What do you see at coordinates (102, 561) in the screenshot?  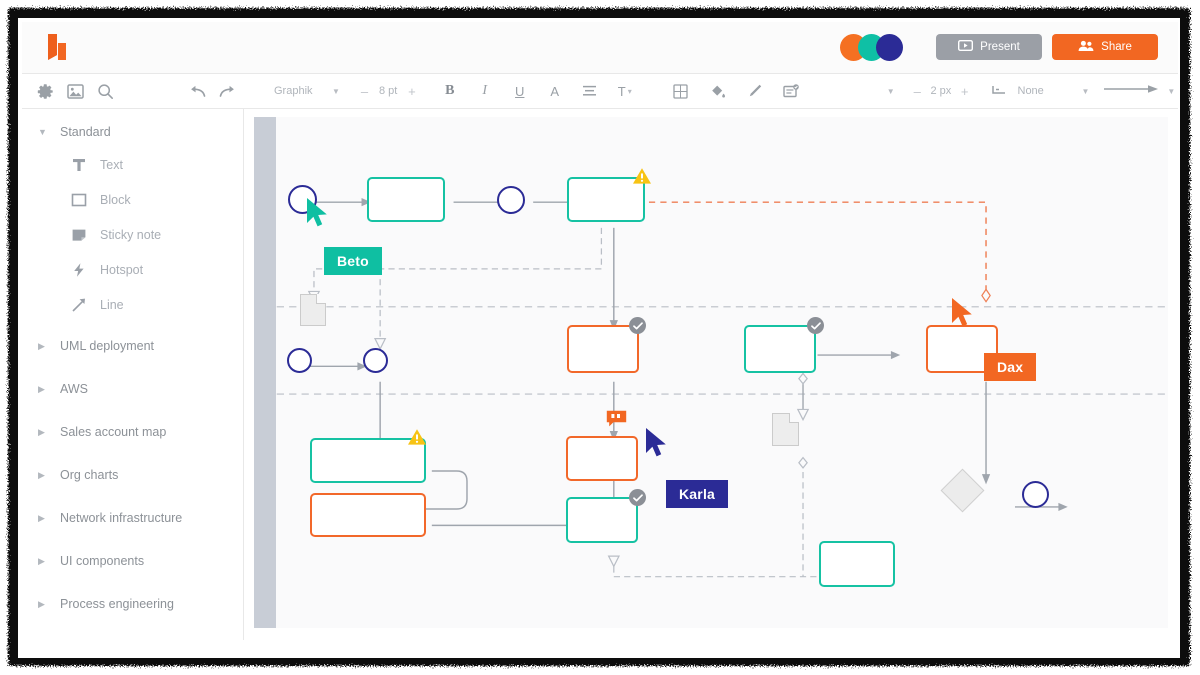 I see `sidebar-group-label: UI components` at bounding box center [102, 561].